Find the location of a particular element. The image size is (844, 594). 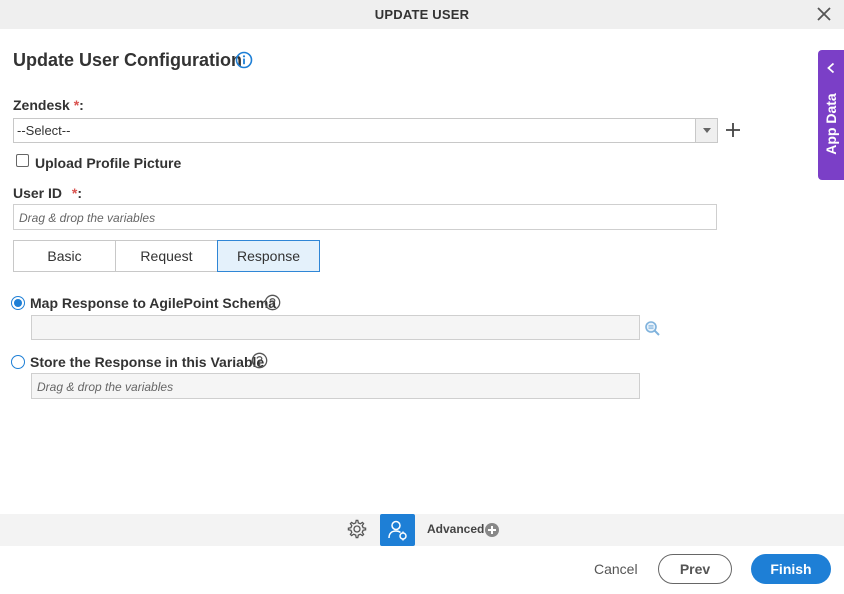

chevron-down-icon is located at coordinates (706, 130).